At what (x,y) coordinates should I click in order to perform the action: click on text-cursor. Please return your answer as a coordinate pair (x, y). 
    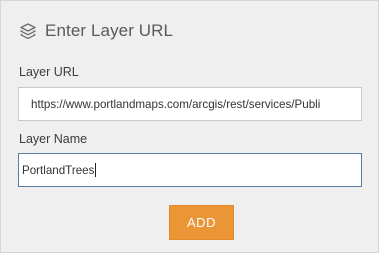
    Looking at the image, I should click on (96, 170).